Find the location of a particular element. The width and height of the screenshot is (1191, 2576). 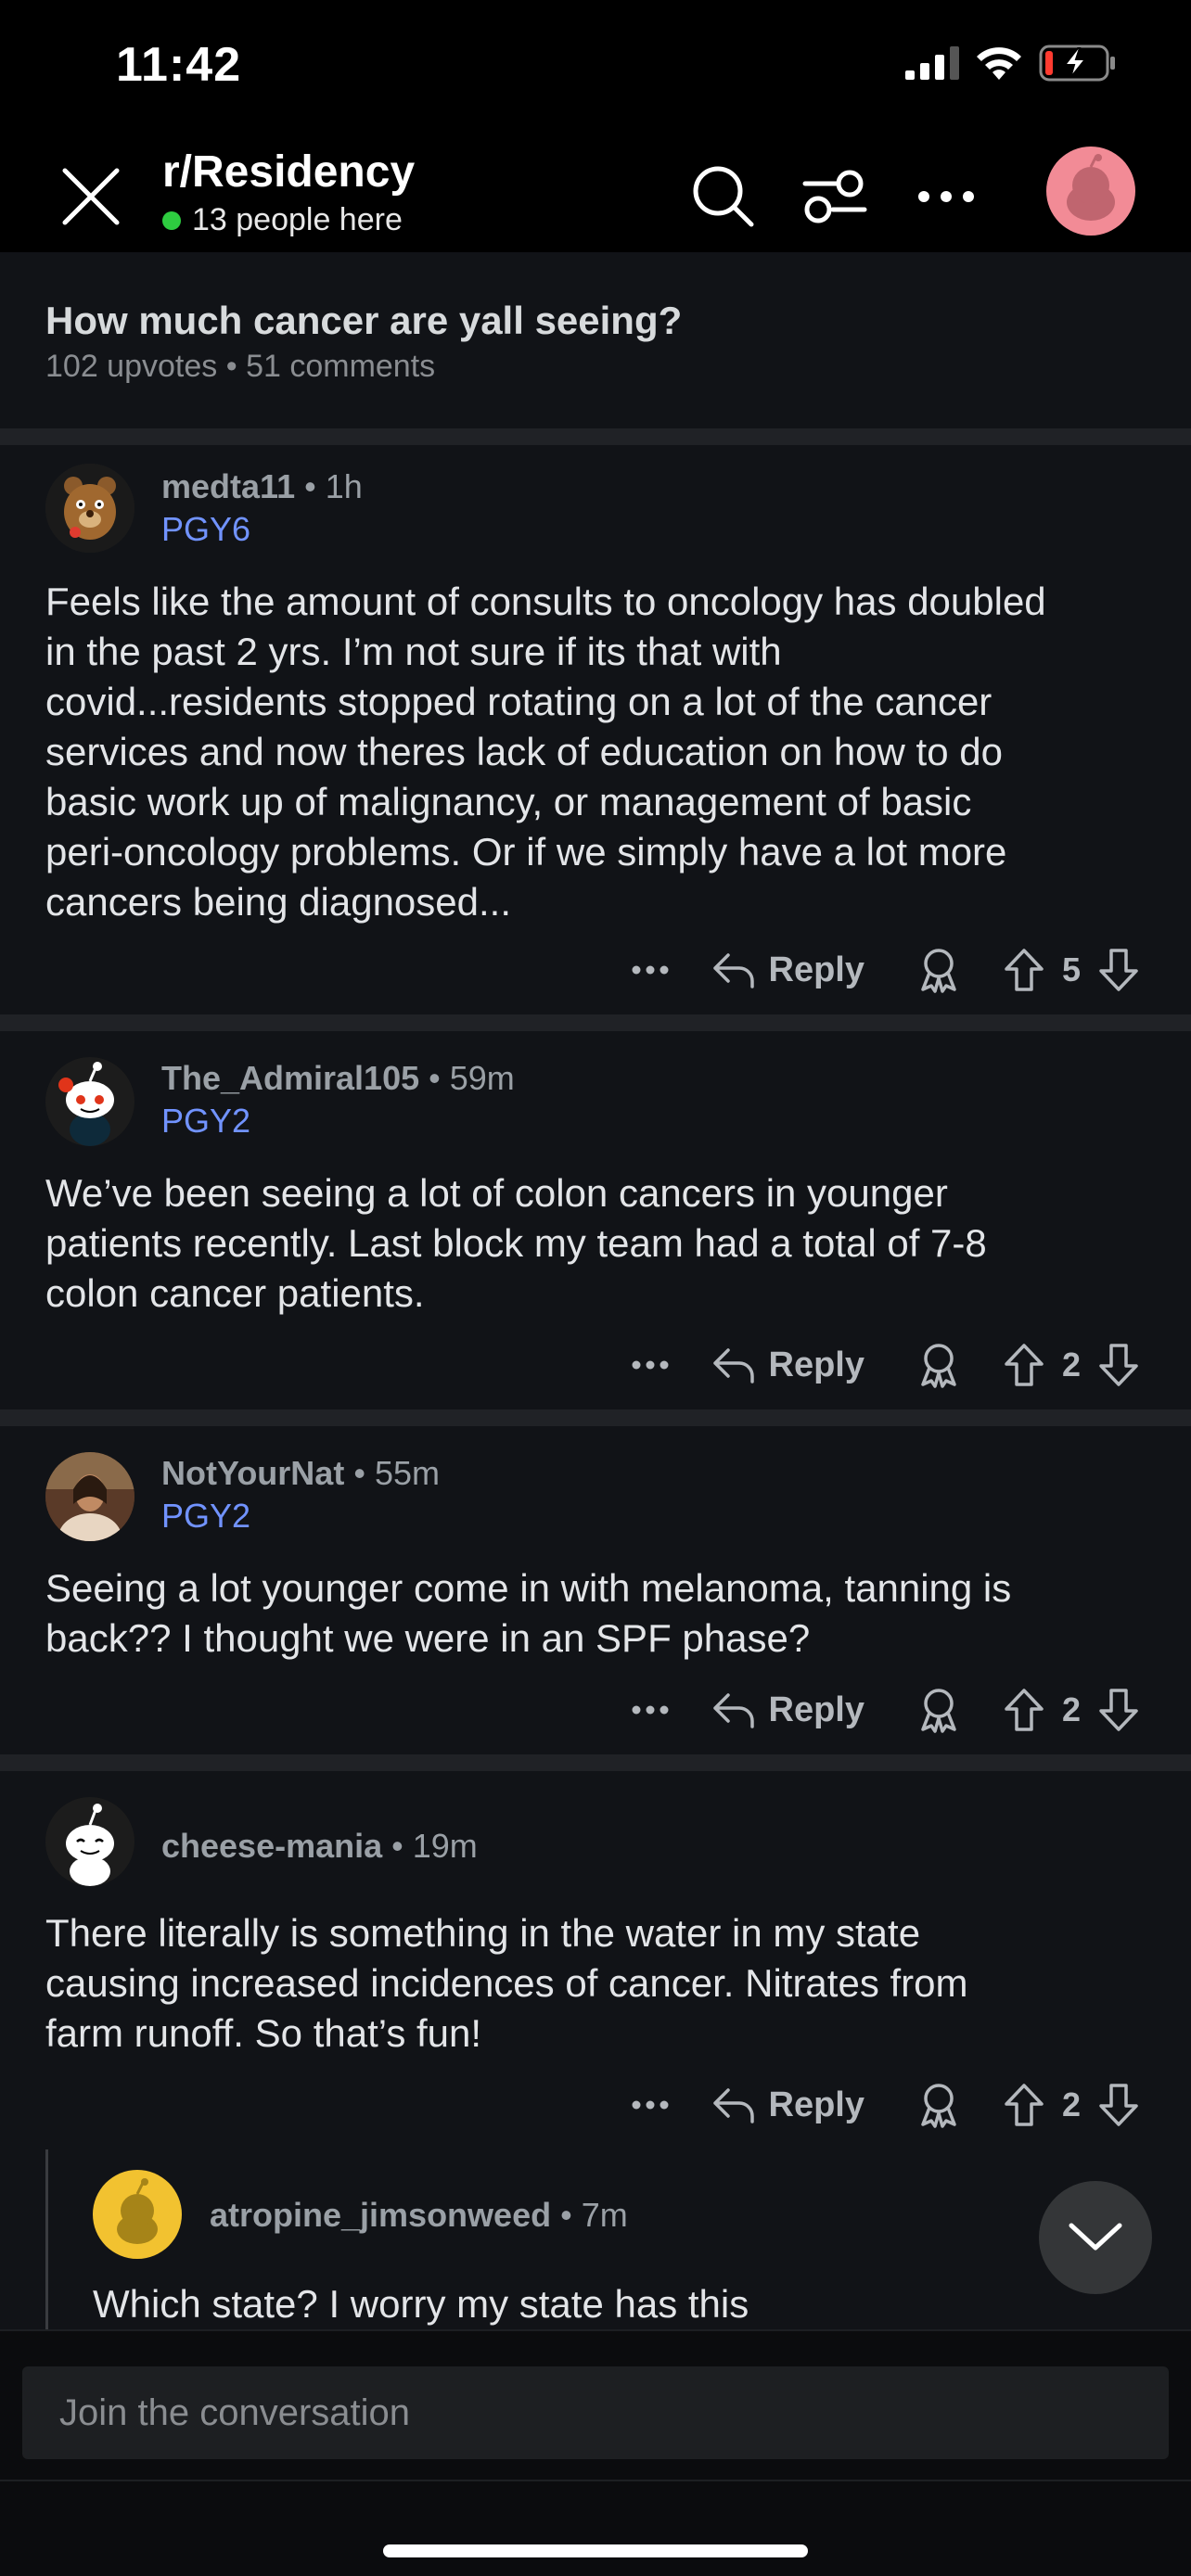

post-meta: 102 upvotes • 51 comments is located at coordinates (240, 367).